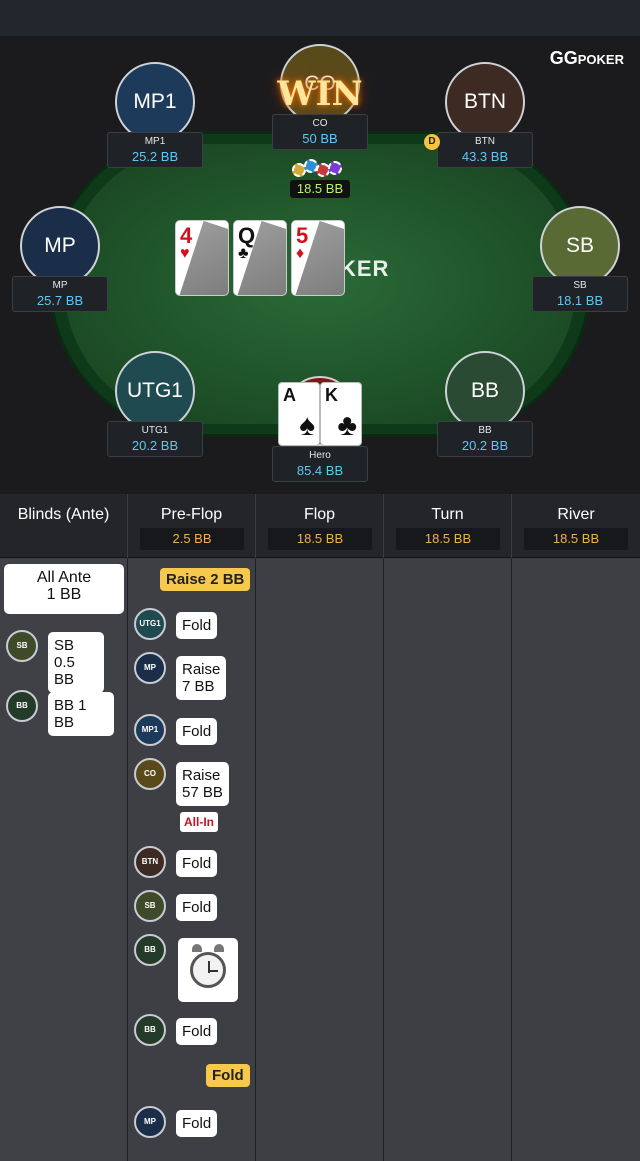  What do you see at coordinates (485, 156) in the screenshot?
I see `player-stack: 43.3 BB` at bounding box center [485, 156].